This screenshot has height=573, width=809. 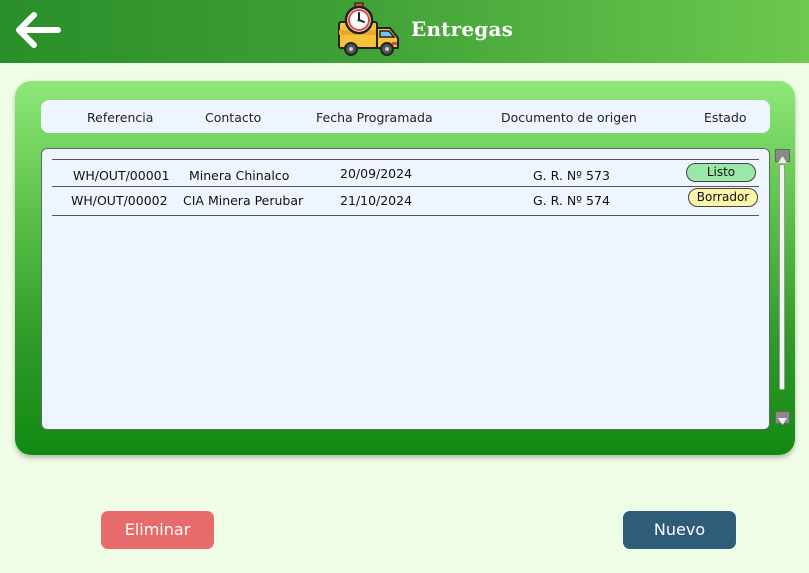 What do you see at coordinates (233, 117) in the screenshot?
I see `column-header-contacto: Contacto` at bounding box center [233, 117].